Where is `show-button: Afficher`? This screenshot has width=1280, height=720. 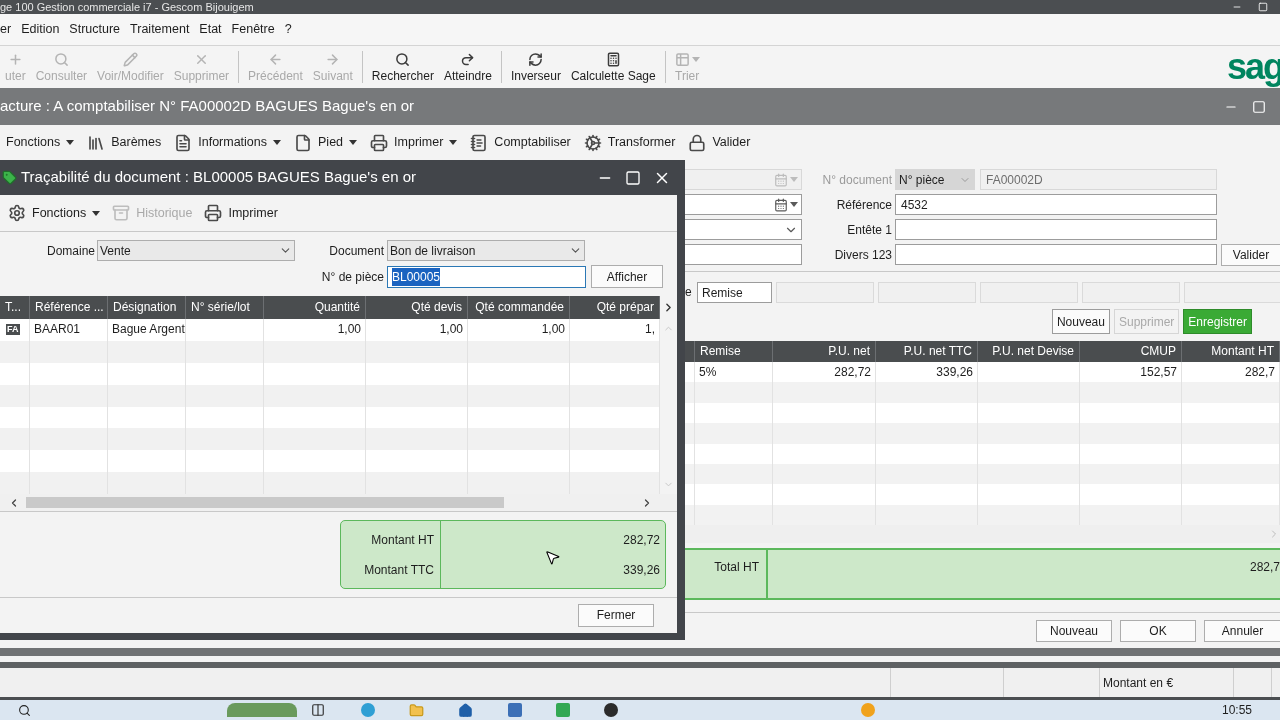
show-button: Afficher is located at coordinates (627, 276).